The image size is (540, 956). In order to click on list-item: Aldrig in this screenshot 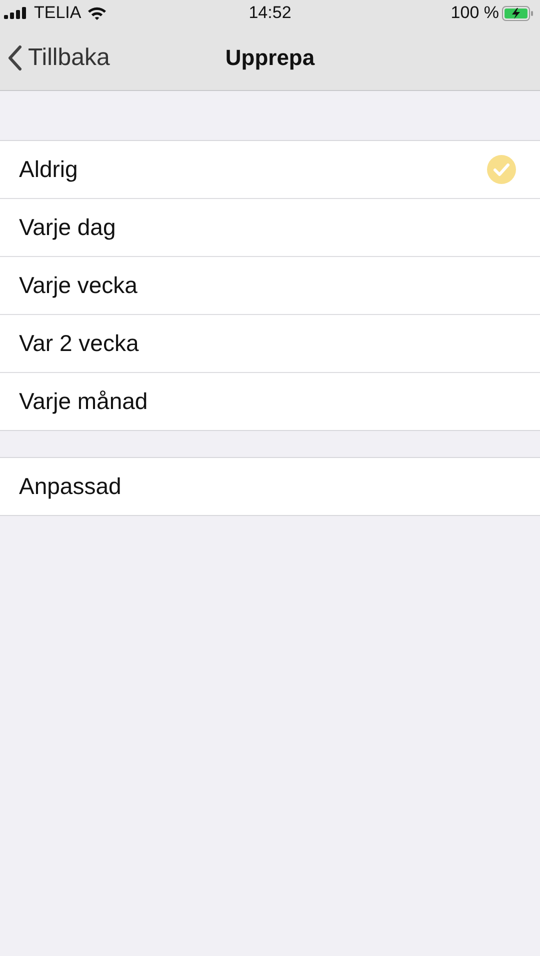, I will do `click(270, 170)`.